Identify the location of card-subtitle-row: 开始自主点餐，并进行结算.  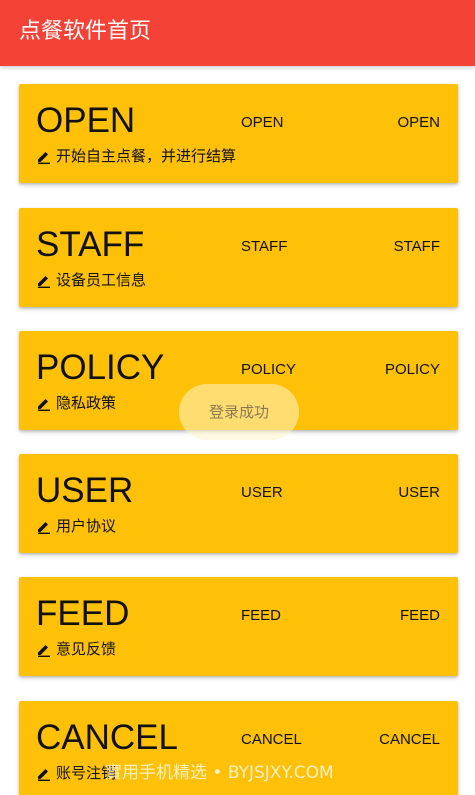
(136, 156).